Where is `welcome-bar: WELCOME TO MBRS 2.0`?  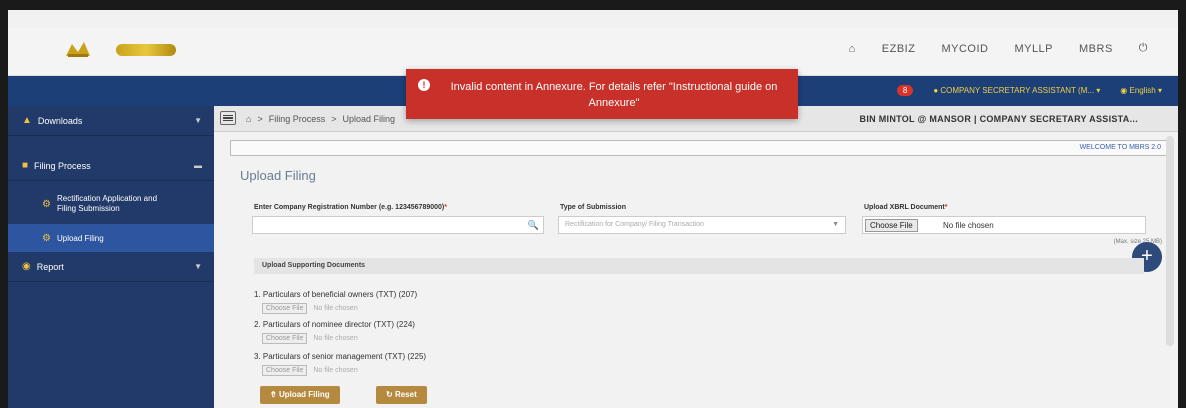
welcome-bar: WELCOME TO MBRS 2.0 is located at coordinates (700, 148).